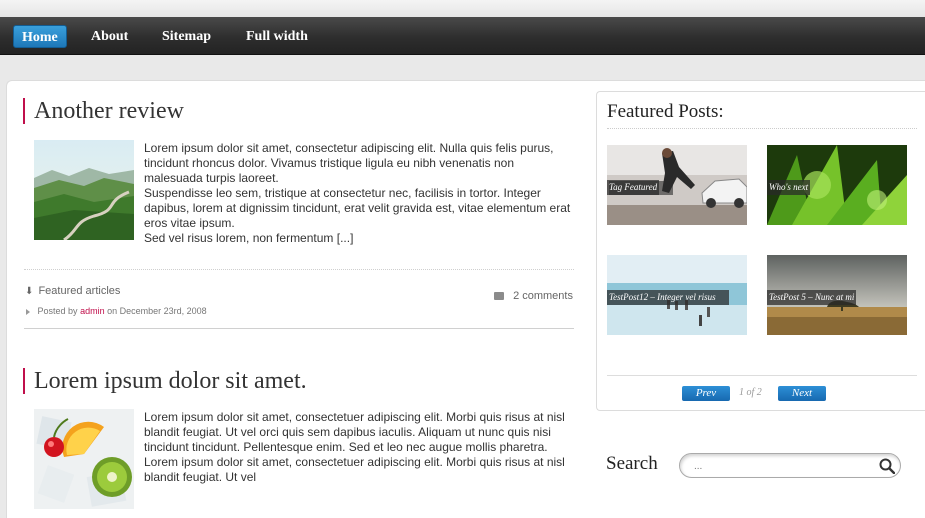 The image size is (925, 518). What do you see at coordinates (789, 187) in the screenshot?
I see `featured-post-caption: Who's next` at bounding box center [789, 187].